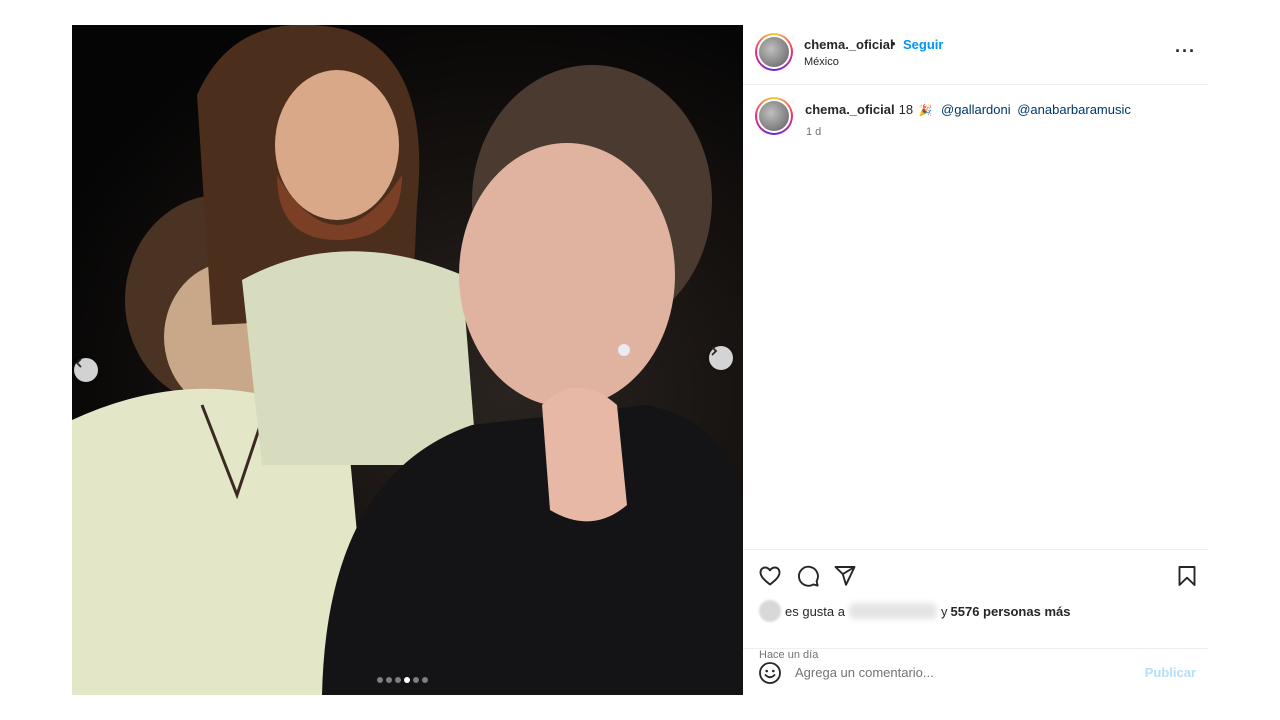 This screenshot has height=720, width=1280. What do you see at coordinates (944, 611) in the screenshot?
I see `likes-suffix: y` at bounding box center [944, 611].